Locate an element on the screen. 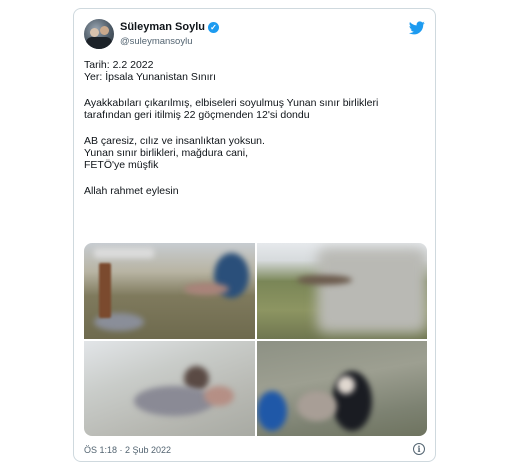 The height and width of the screenshot is (468, 512). tweet-date-line: Tarih: 2.2 2022 is located at coordinates (119, 65).